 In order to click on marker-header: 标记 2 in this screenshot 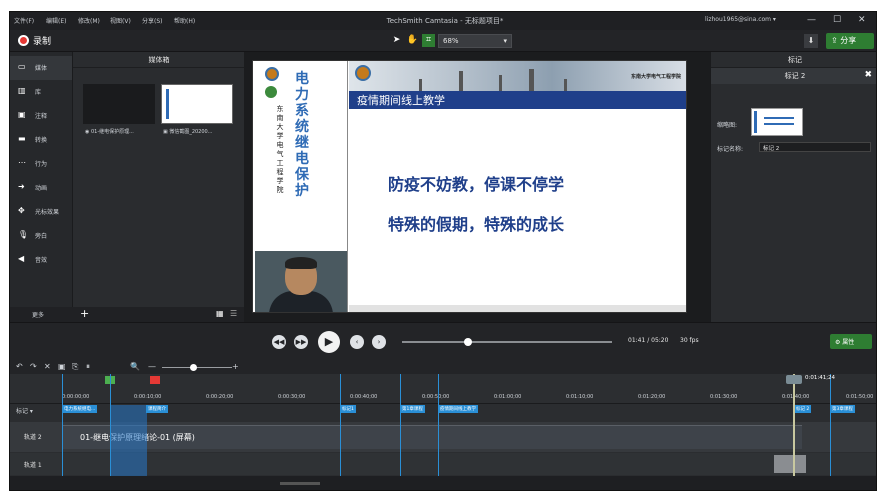, I will do `click(793, 76)`.